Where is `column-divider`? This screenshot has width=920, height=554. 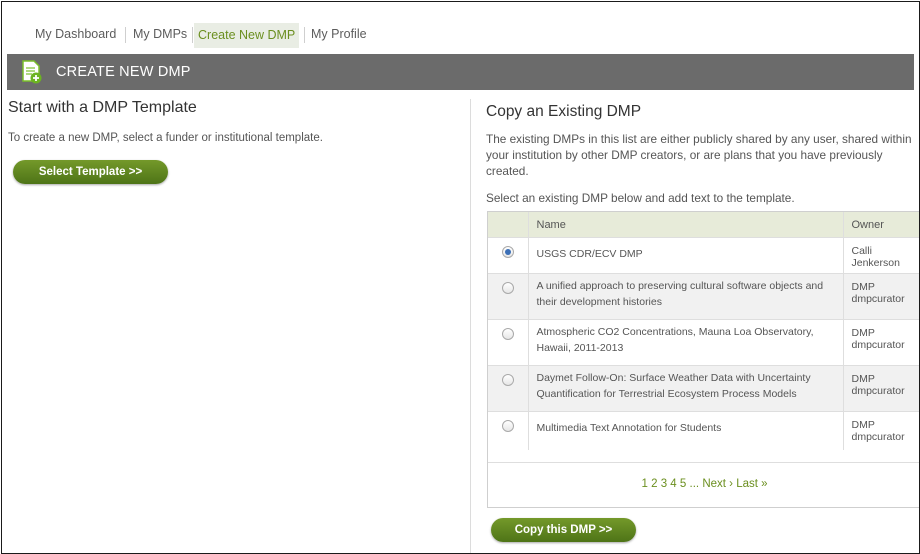
column-divider is located at coordinates (470, 326).